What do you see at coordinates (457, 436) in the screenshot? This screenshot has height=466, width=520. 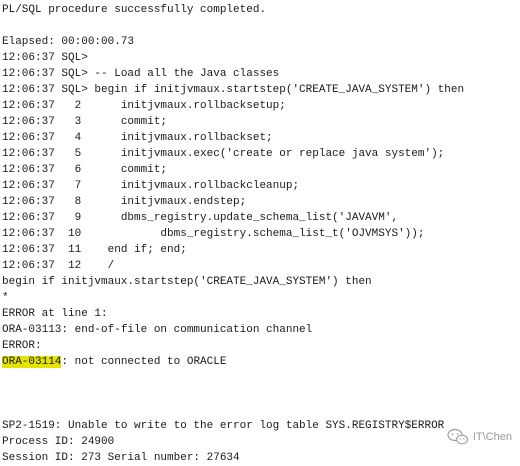 I see `wechat-icon` at bounding box center [457, 436].